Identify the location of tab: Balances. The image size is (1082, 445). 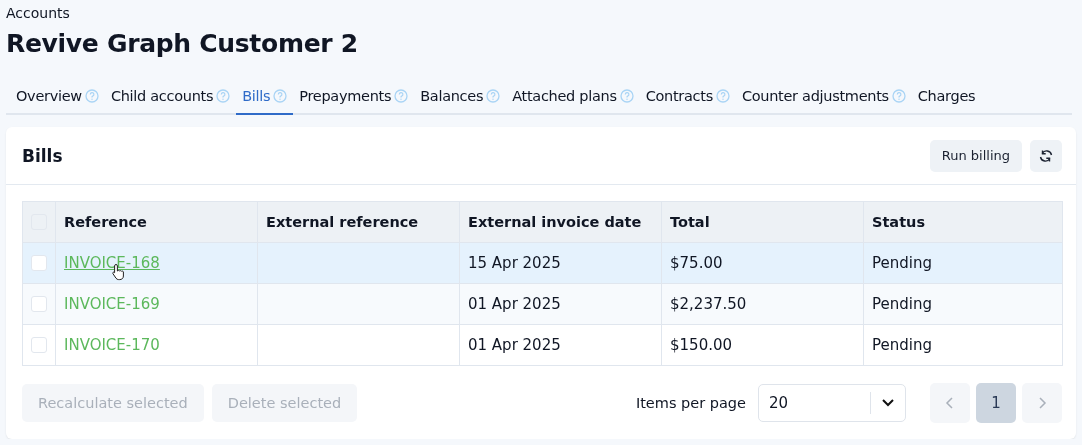
(460, 98).